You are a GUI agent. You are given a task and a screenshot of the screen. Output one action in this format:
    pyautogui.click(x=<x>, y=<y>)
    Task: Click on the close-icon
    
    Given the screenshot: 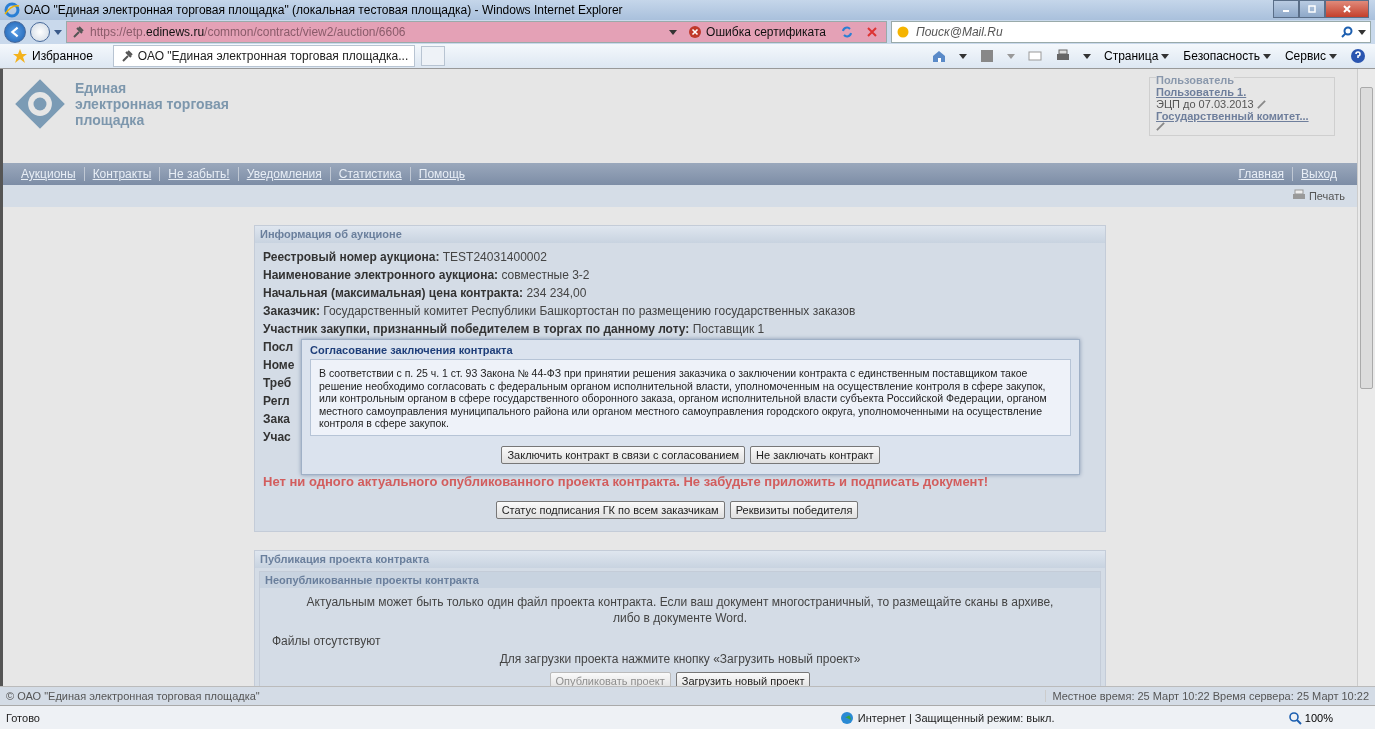 What is the action you would take?
    pyautogui.click(x=1347, y=9)
    